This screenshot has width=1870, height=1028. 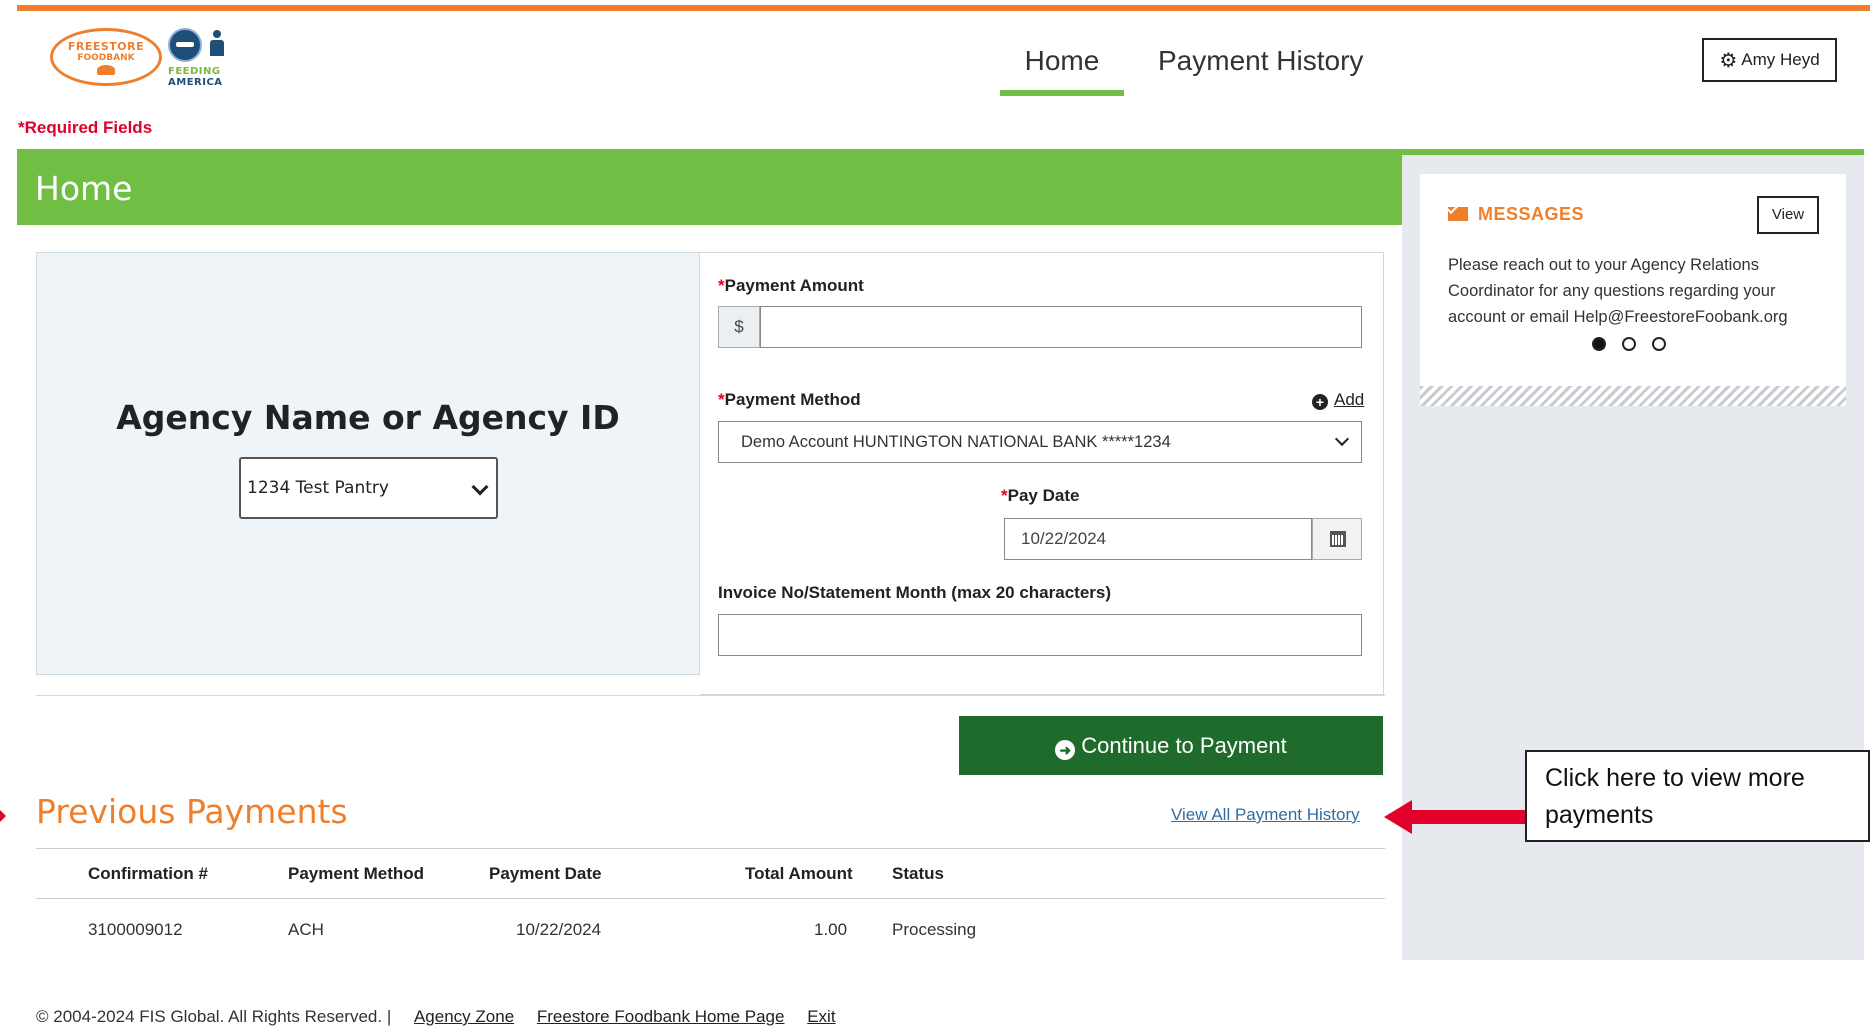 I want to click on payment-amount-label: *Payment Amount, so click(x=791, y=286).